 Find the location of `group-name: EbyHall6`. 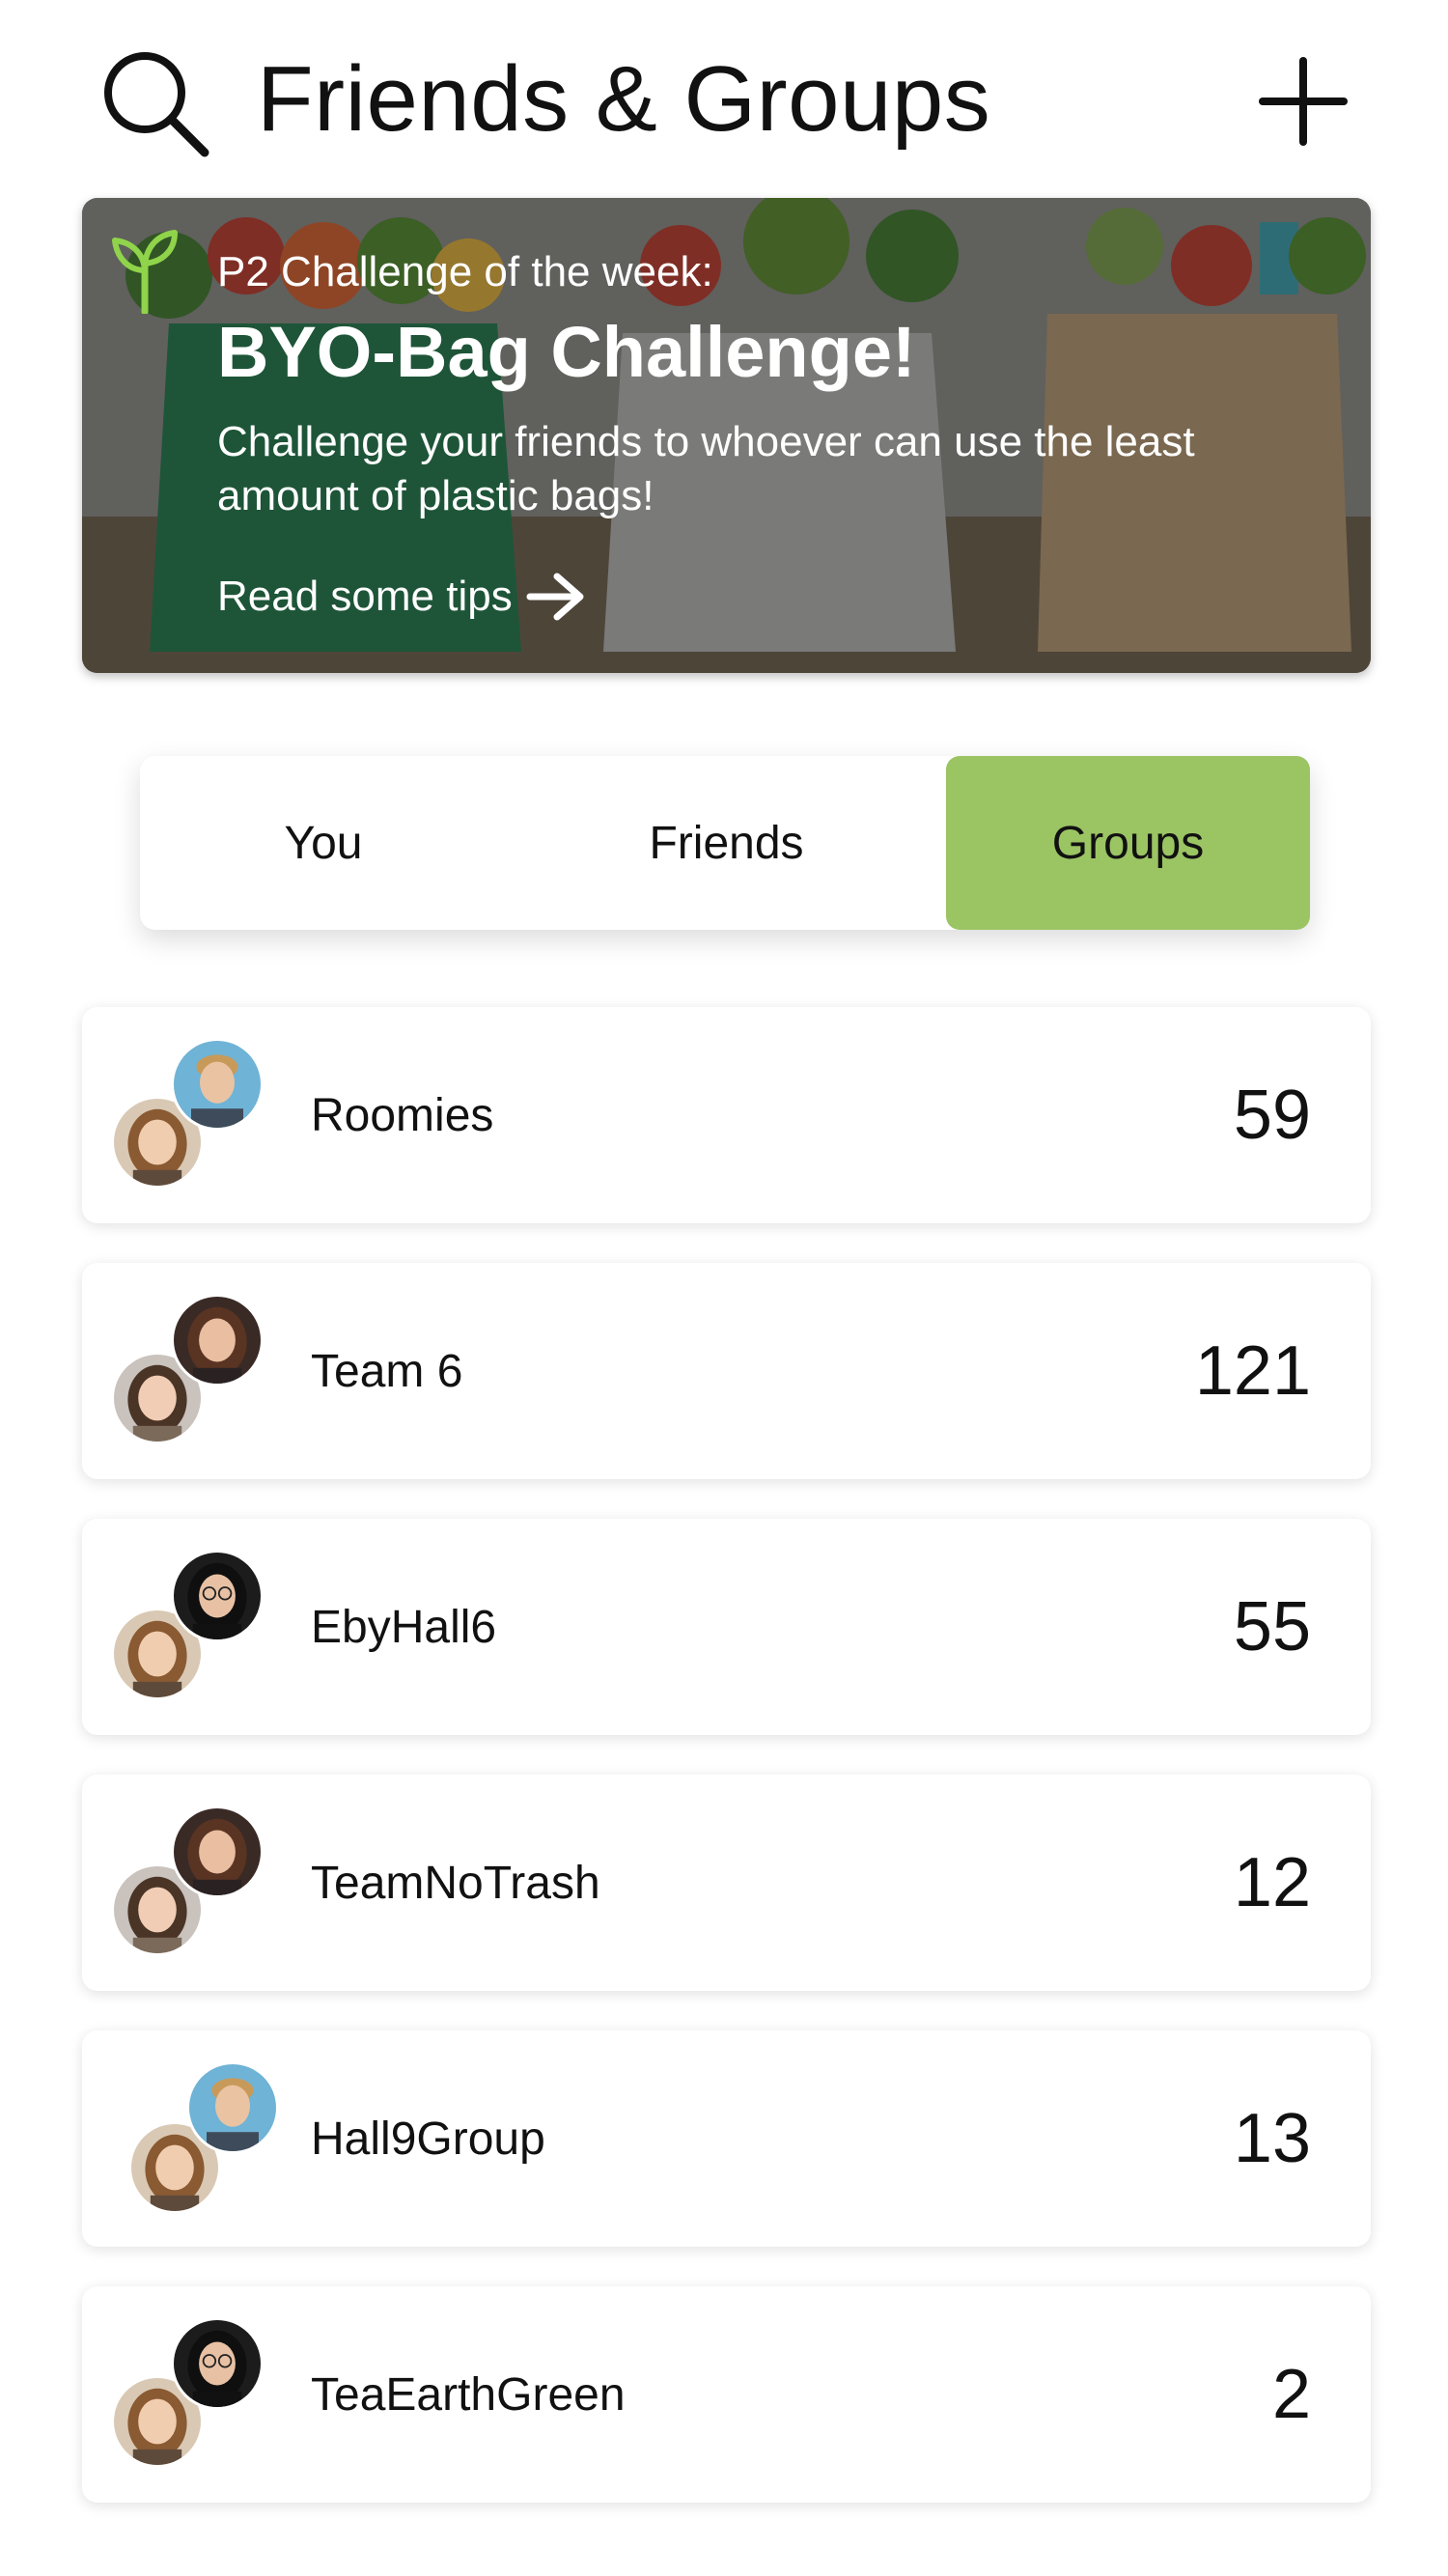

group-name: EbyHall6 is located at coordinates (404, 1627).